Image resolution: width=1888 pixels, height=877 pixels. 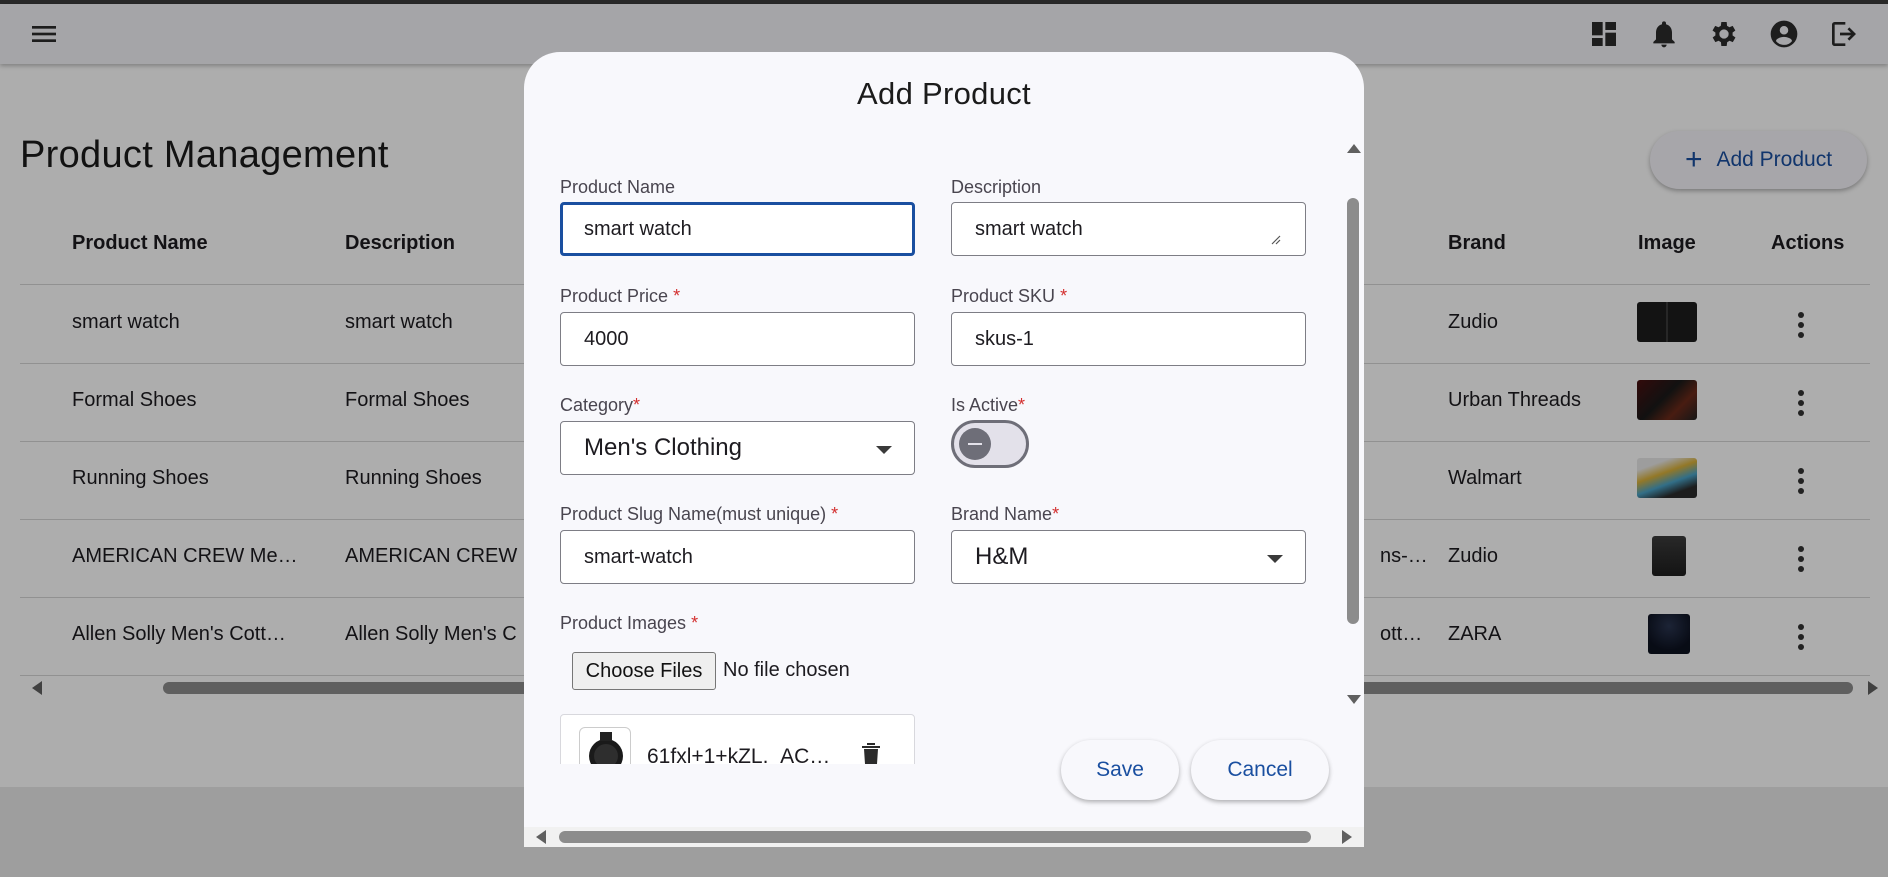 I want to click on description-textarea: smart watch, so click(x=1128, y=229).